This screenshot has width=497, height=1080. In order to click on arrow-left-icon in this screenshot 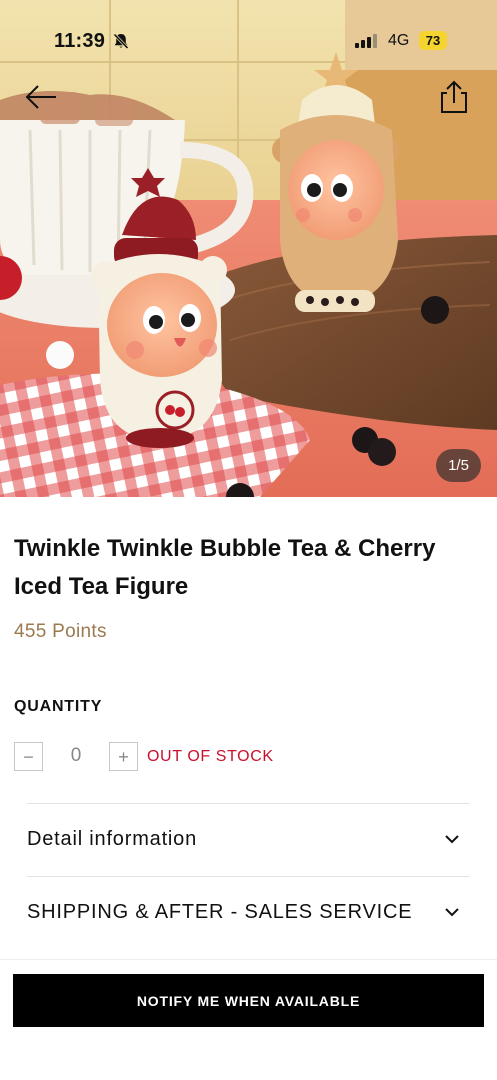, I will do `click(40, 97)`.